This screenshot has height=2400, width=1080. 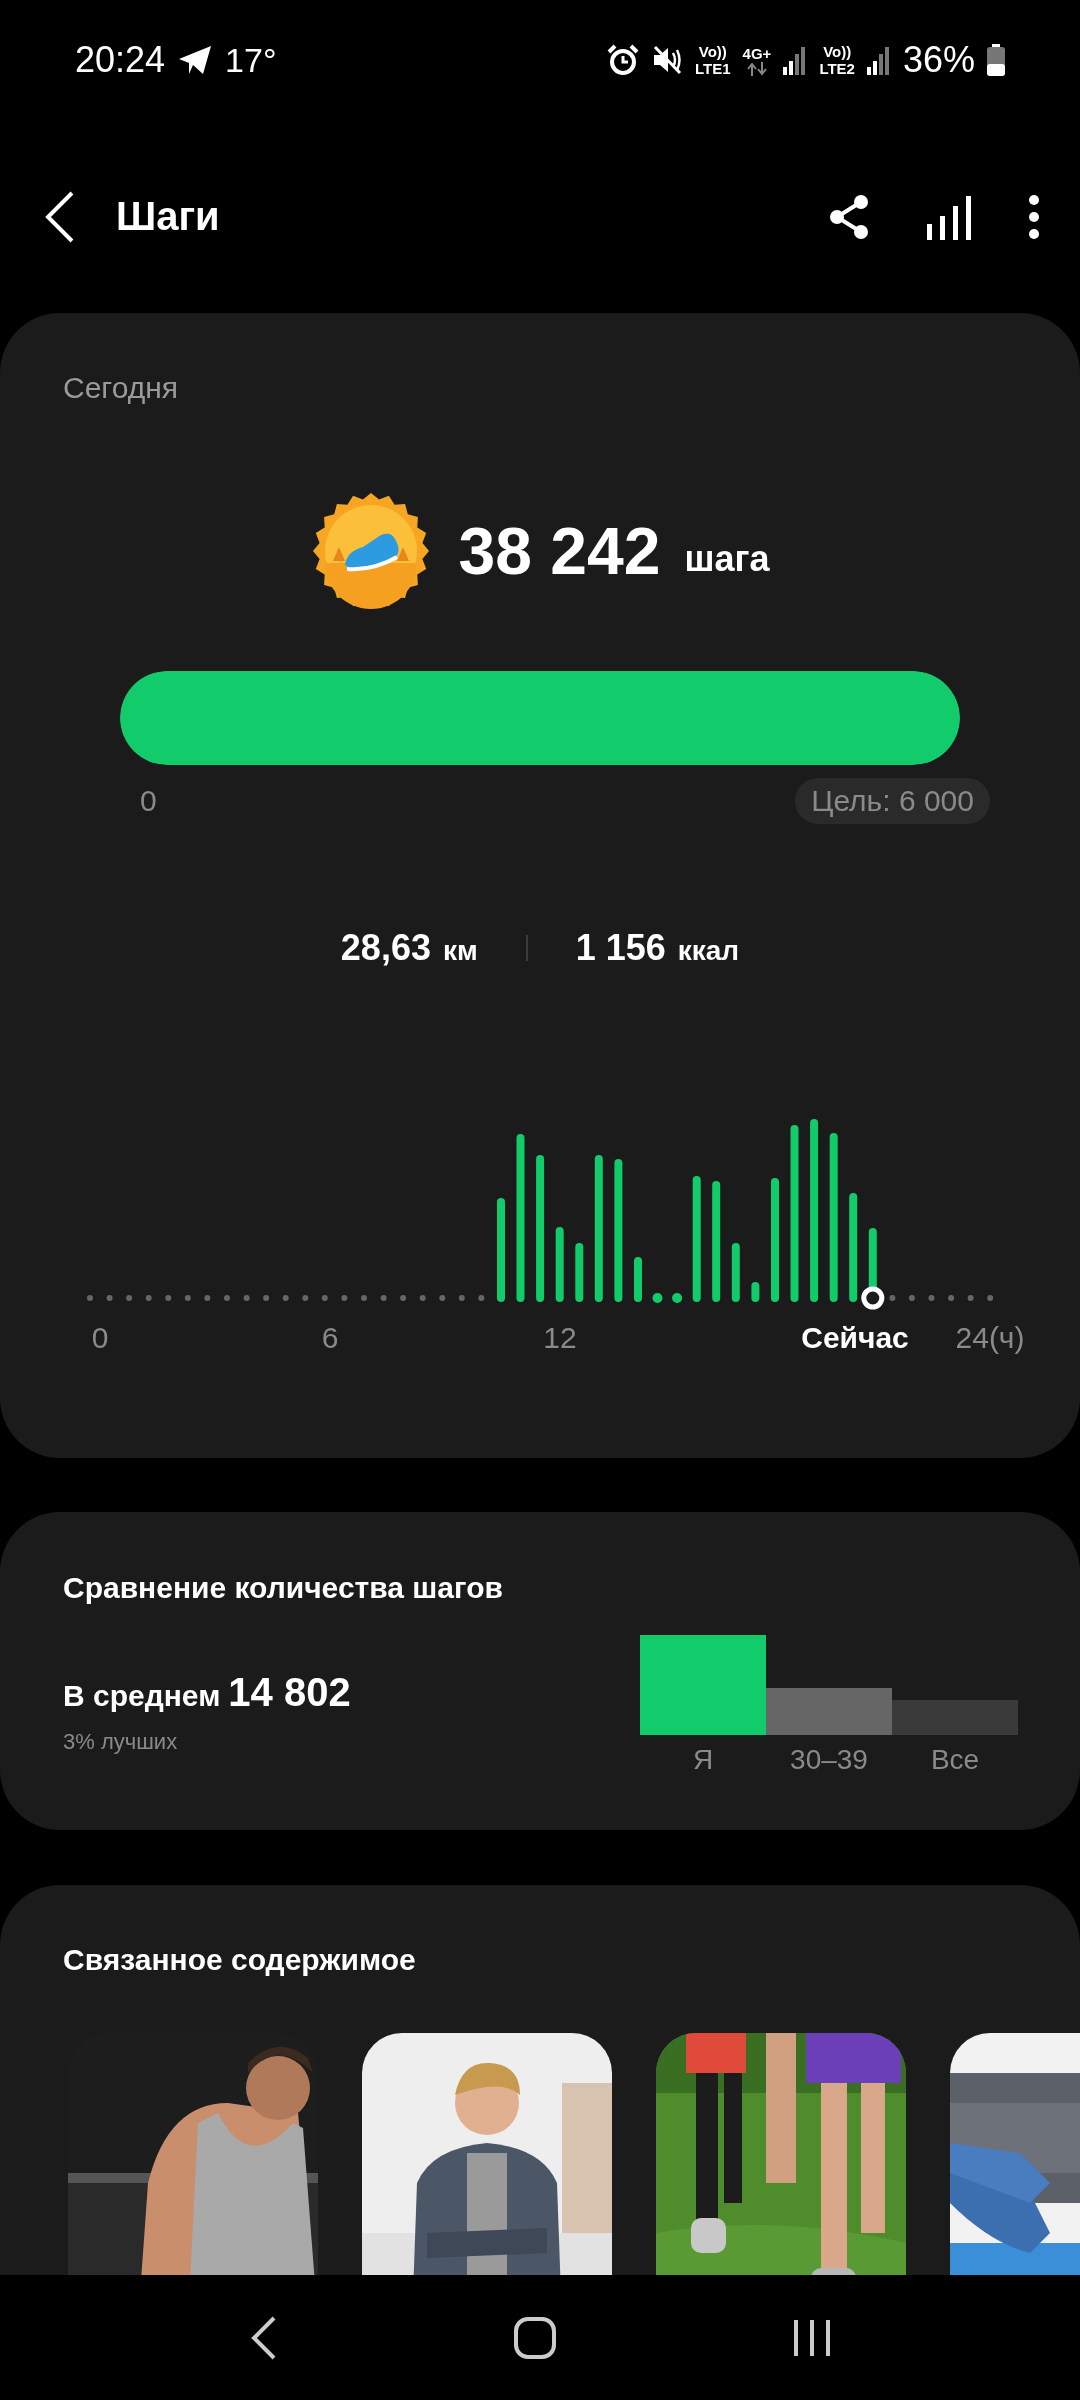 What do you see at coordinates (120, 60) in the screenshot?
I see `clock-time: 20:24` at bounding box center [120, 60].